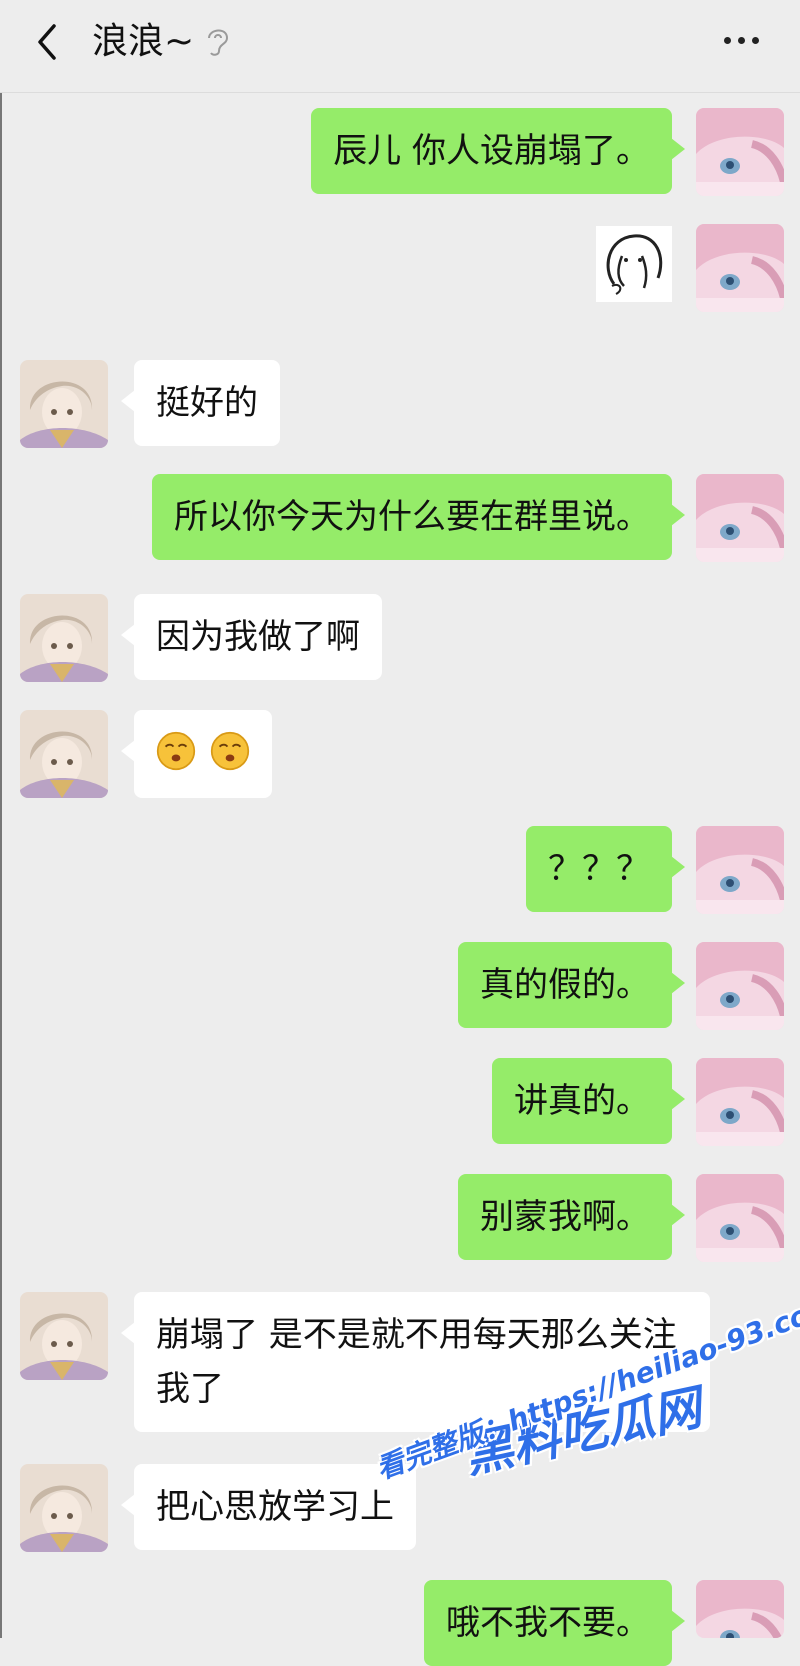 This screenshot has height=1666, width=800. I want to click on message-bubble-theirs, so click(196, 754).